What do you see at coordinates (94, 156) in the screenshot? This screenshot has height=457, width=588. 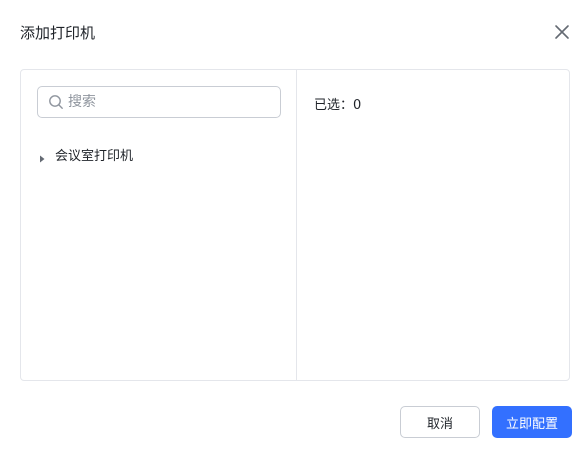 I see `tree-item-label: 会议室打印机` at bounding box center [94, 156].